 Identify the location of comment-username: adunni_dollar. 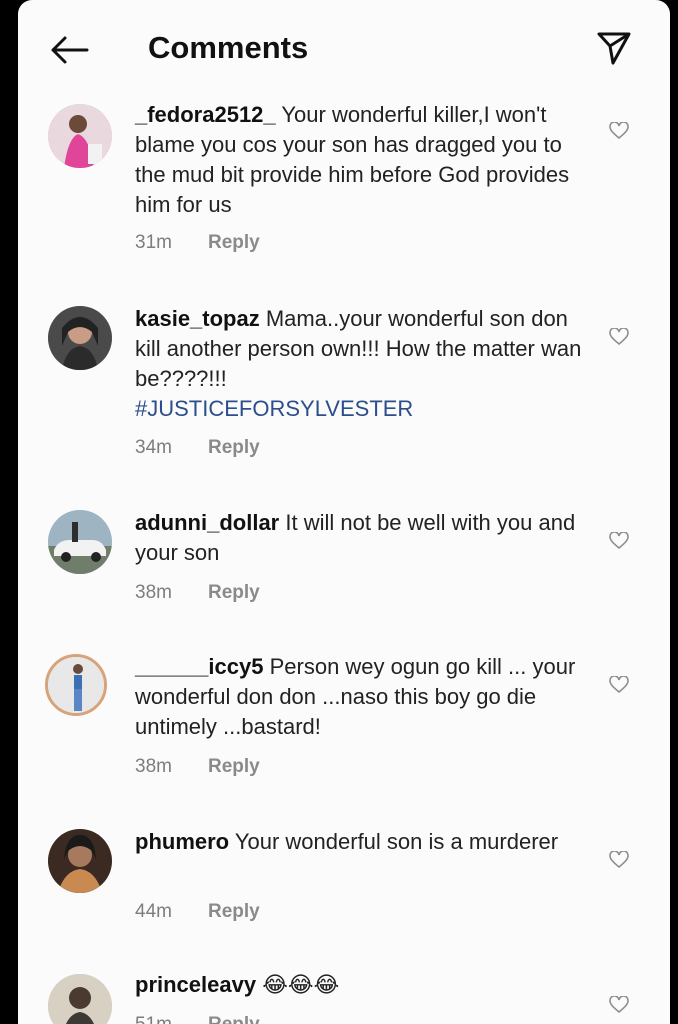
(207, 522).